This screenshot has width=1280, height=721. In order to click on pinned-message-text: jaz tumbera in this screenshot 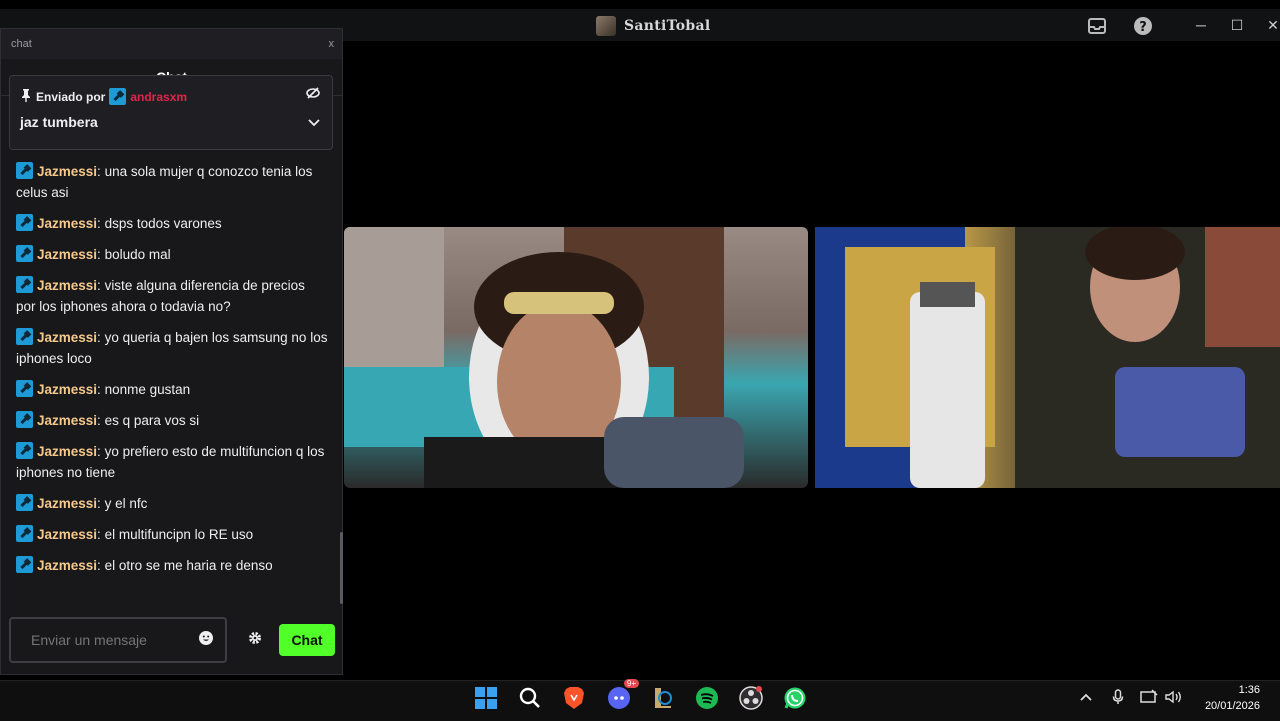, I will do `click(59, 122)`.